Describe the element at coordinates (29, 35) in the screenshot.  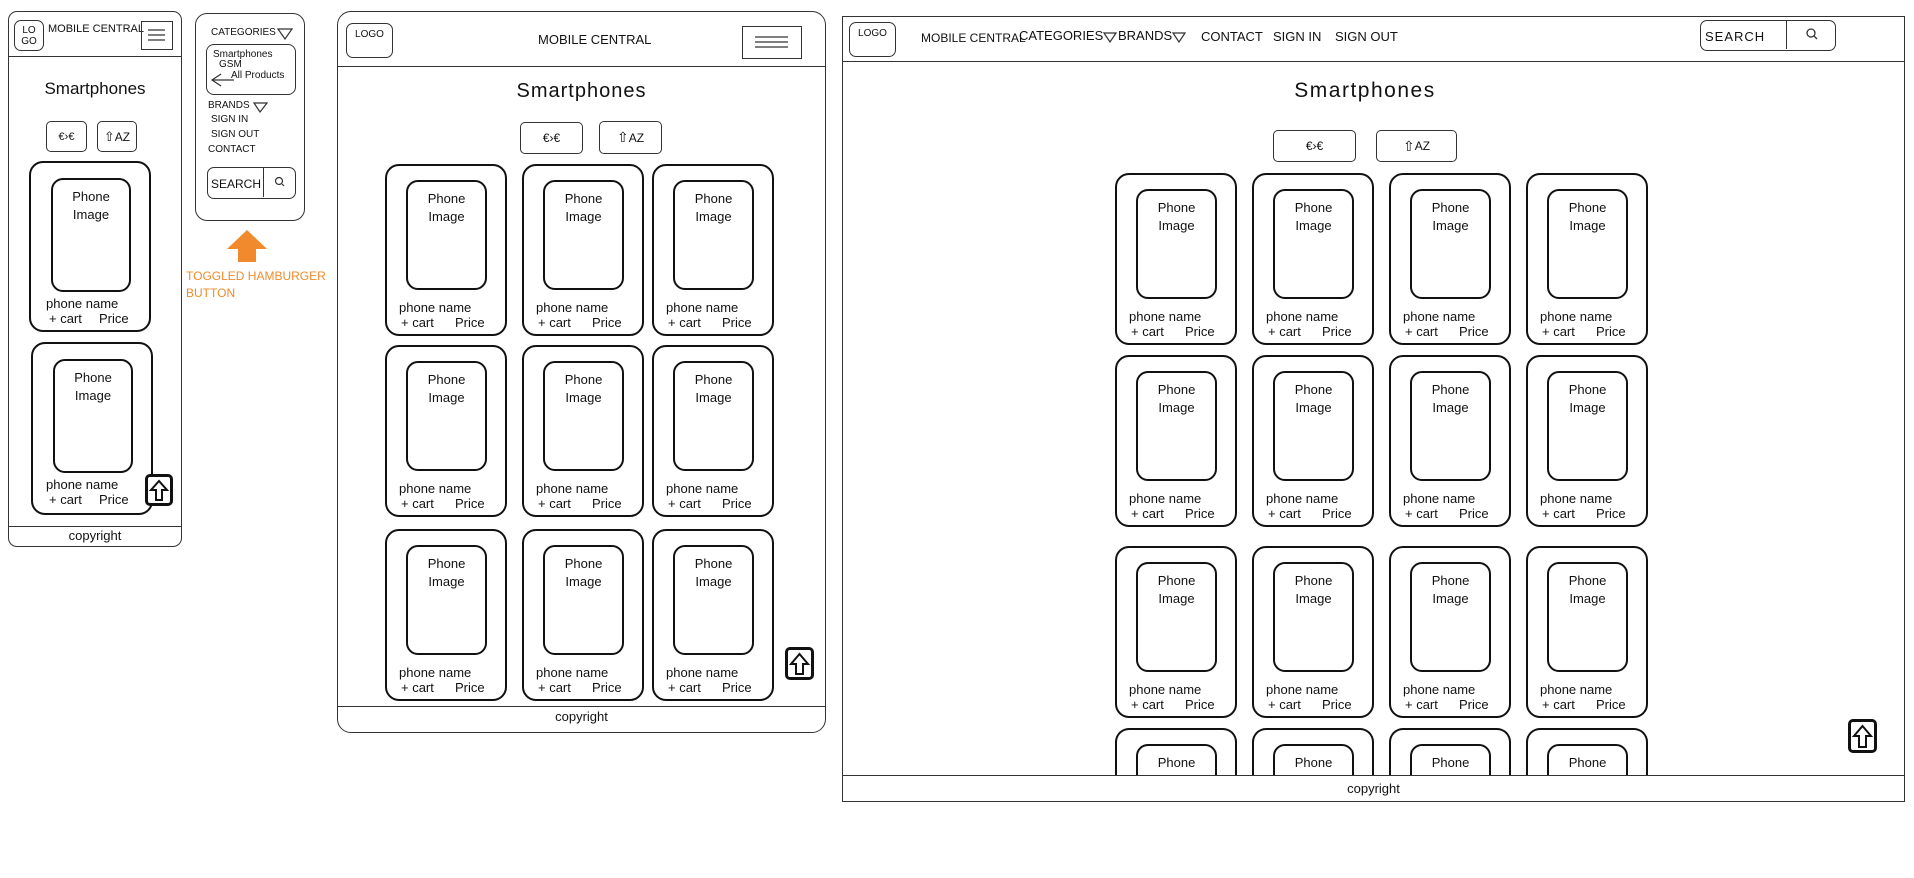
I see `logo: LO GO` at that location.